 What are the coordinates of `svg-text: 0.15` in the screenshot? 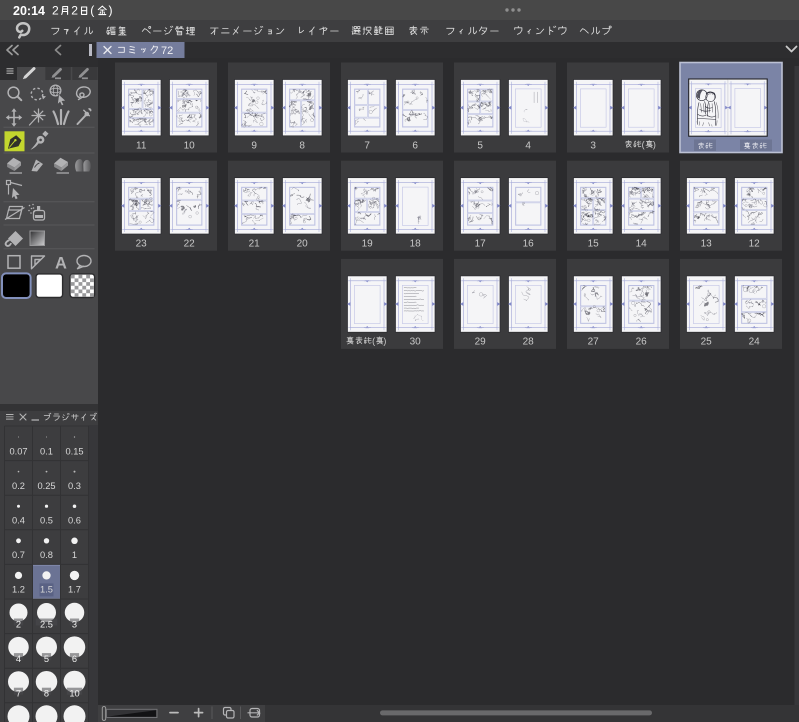 It's located at (74, 451).